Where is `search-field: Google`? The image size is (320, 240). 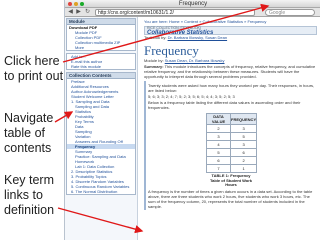 search-field: Google is located at coordinates (290, 12).